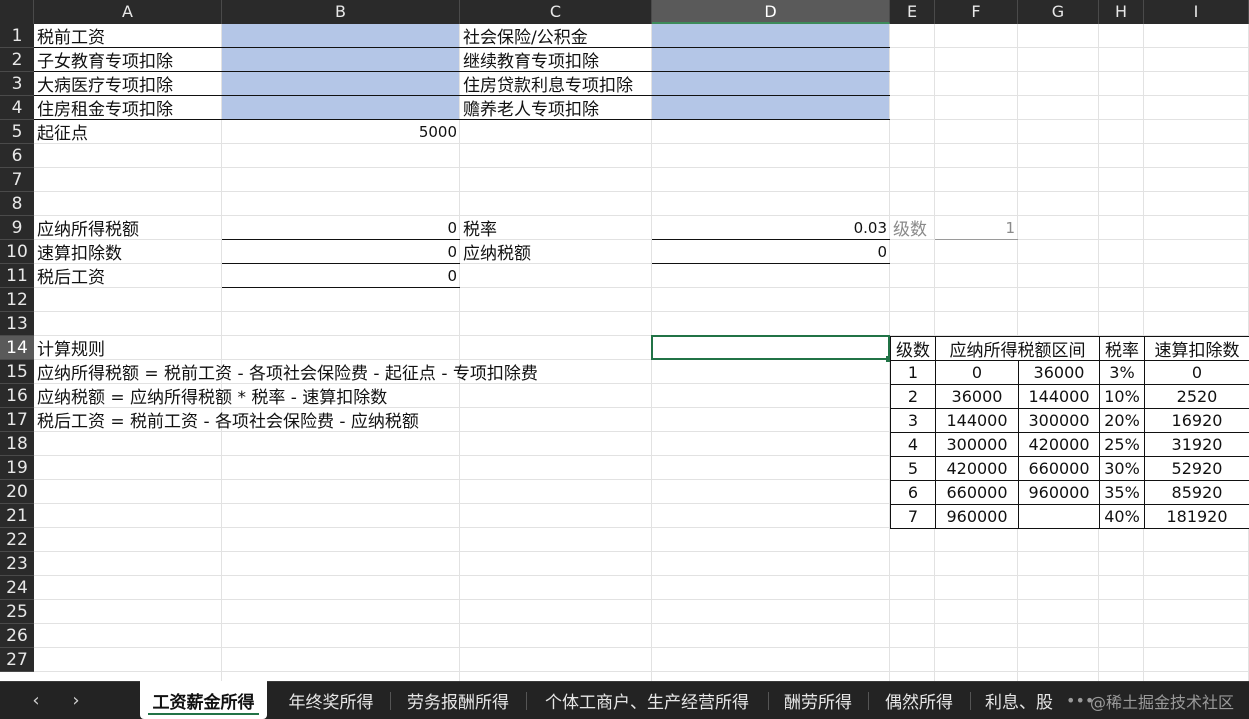  What do you see at coordinates (1122, 396) in the screenshot?
I see `tax-table-cell: 10%` at bounding box center [1122, 396].